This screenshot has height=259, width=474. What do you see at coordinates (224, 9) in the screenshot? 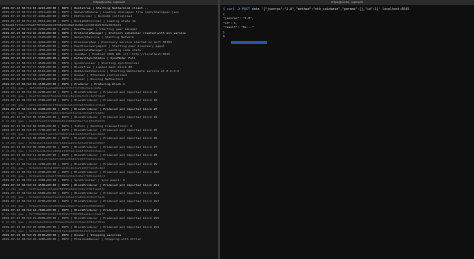
I see `prompt-symbol: $` at bounding box center [224, 9].